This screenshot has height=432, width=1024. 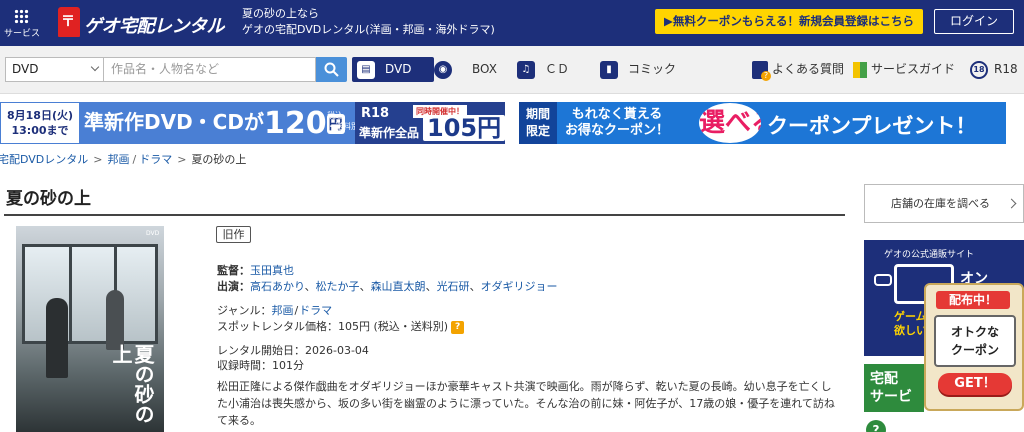 I want to click on director-label: 監督：, so click(x=233, y=270).